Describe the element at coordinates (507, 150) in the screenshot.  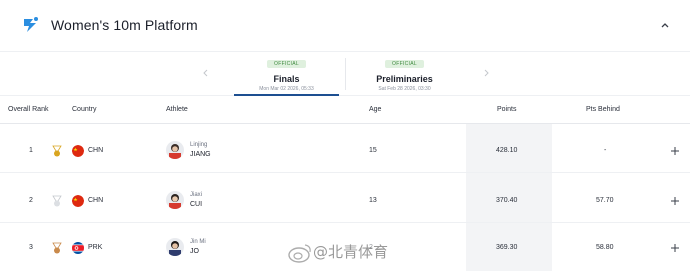
I see `points: 428.10` at that location.